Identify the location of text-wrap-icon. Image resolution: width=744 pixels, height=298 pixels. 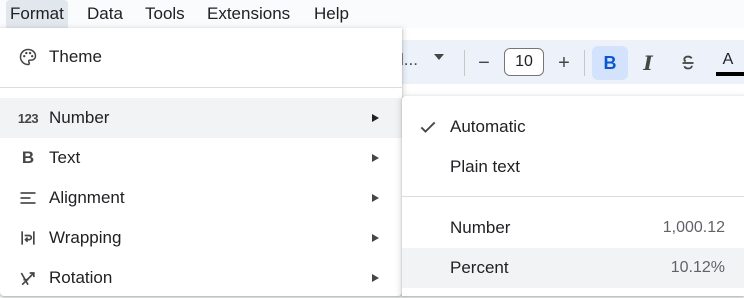
(28, 238).